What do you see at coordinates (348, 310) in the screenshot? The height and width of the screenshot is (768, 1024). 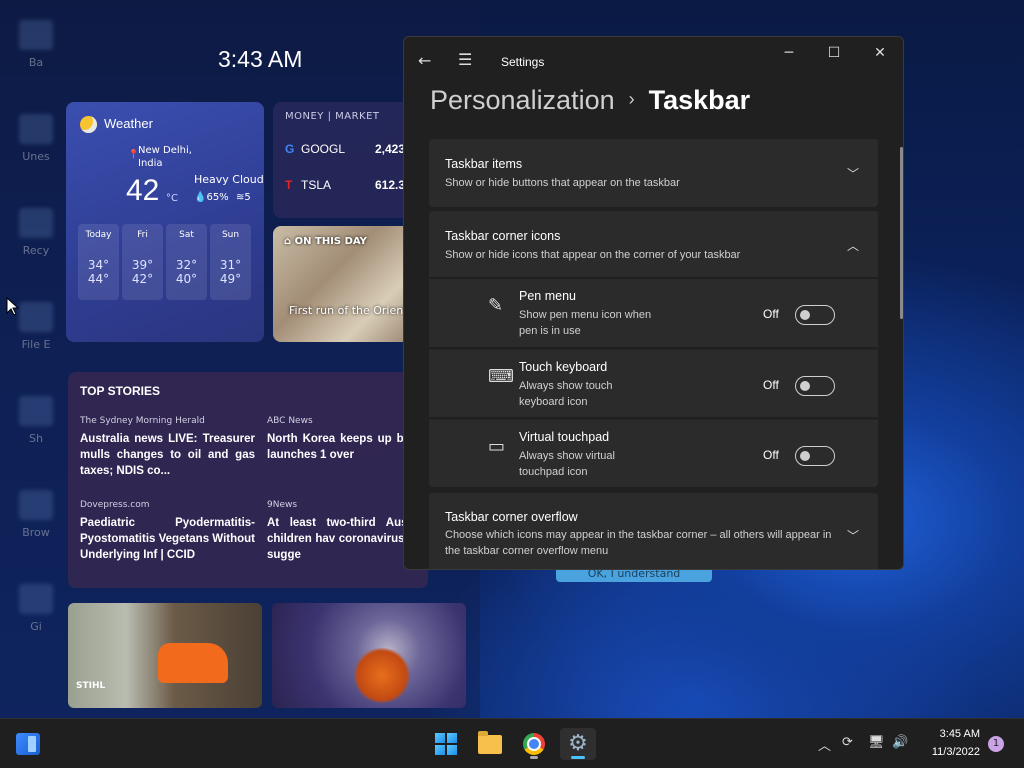 I see `on-this-day-text: First run of the Orient` at bounding box center [348, 310].